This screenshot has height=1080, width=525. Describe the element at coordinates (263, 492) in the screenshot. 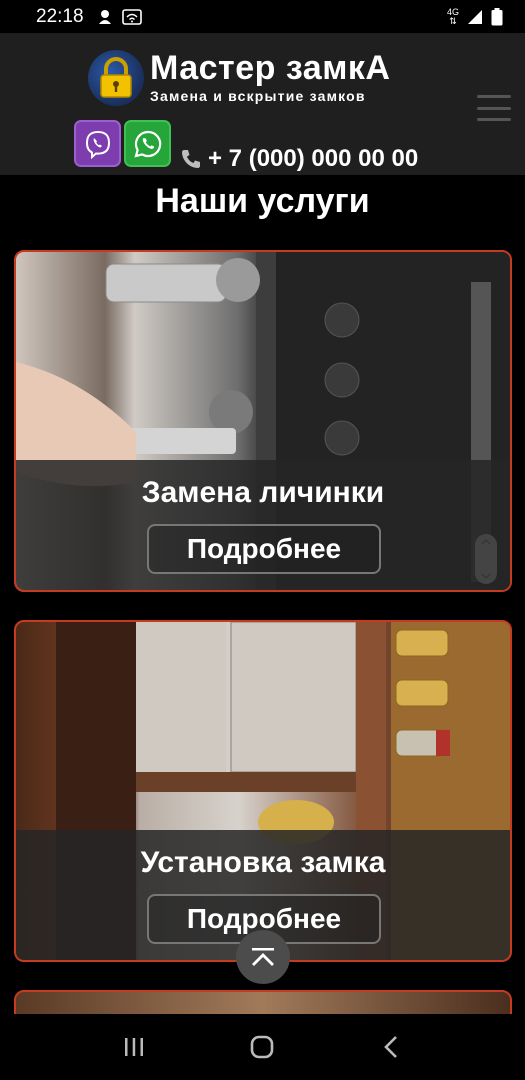

I see `card-title: Замена личинки` at that location.